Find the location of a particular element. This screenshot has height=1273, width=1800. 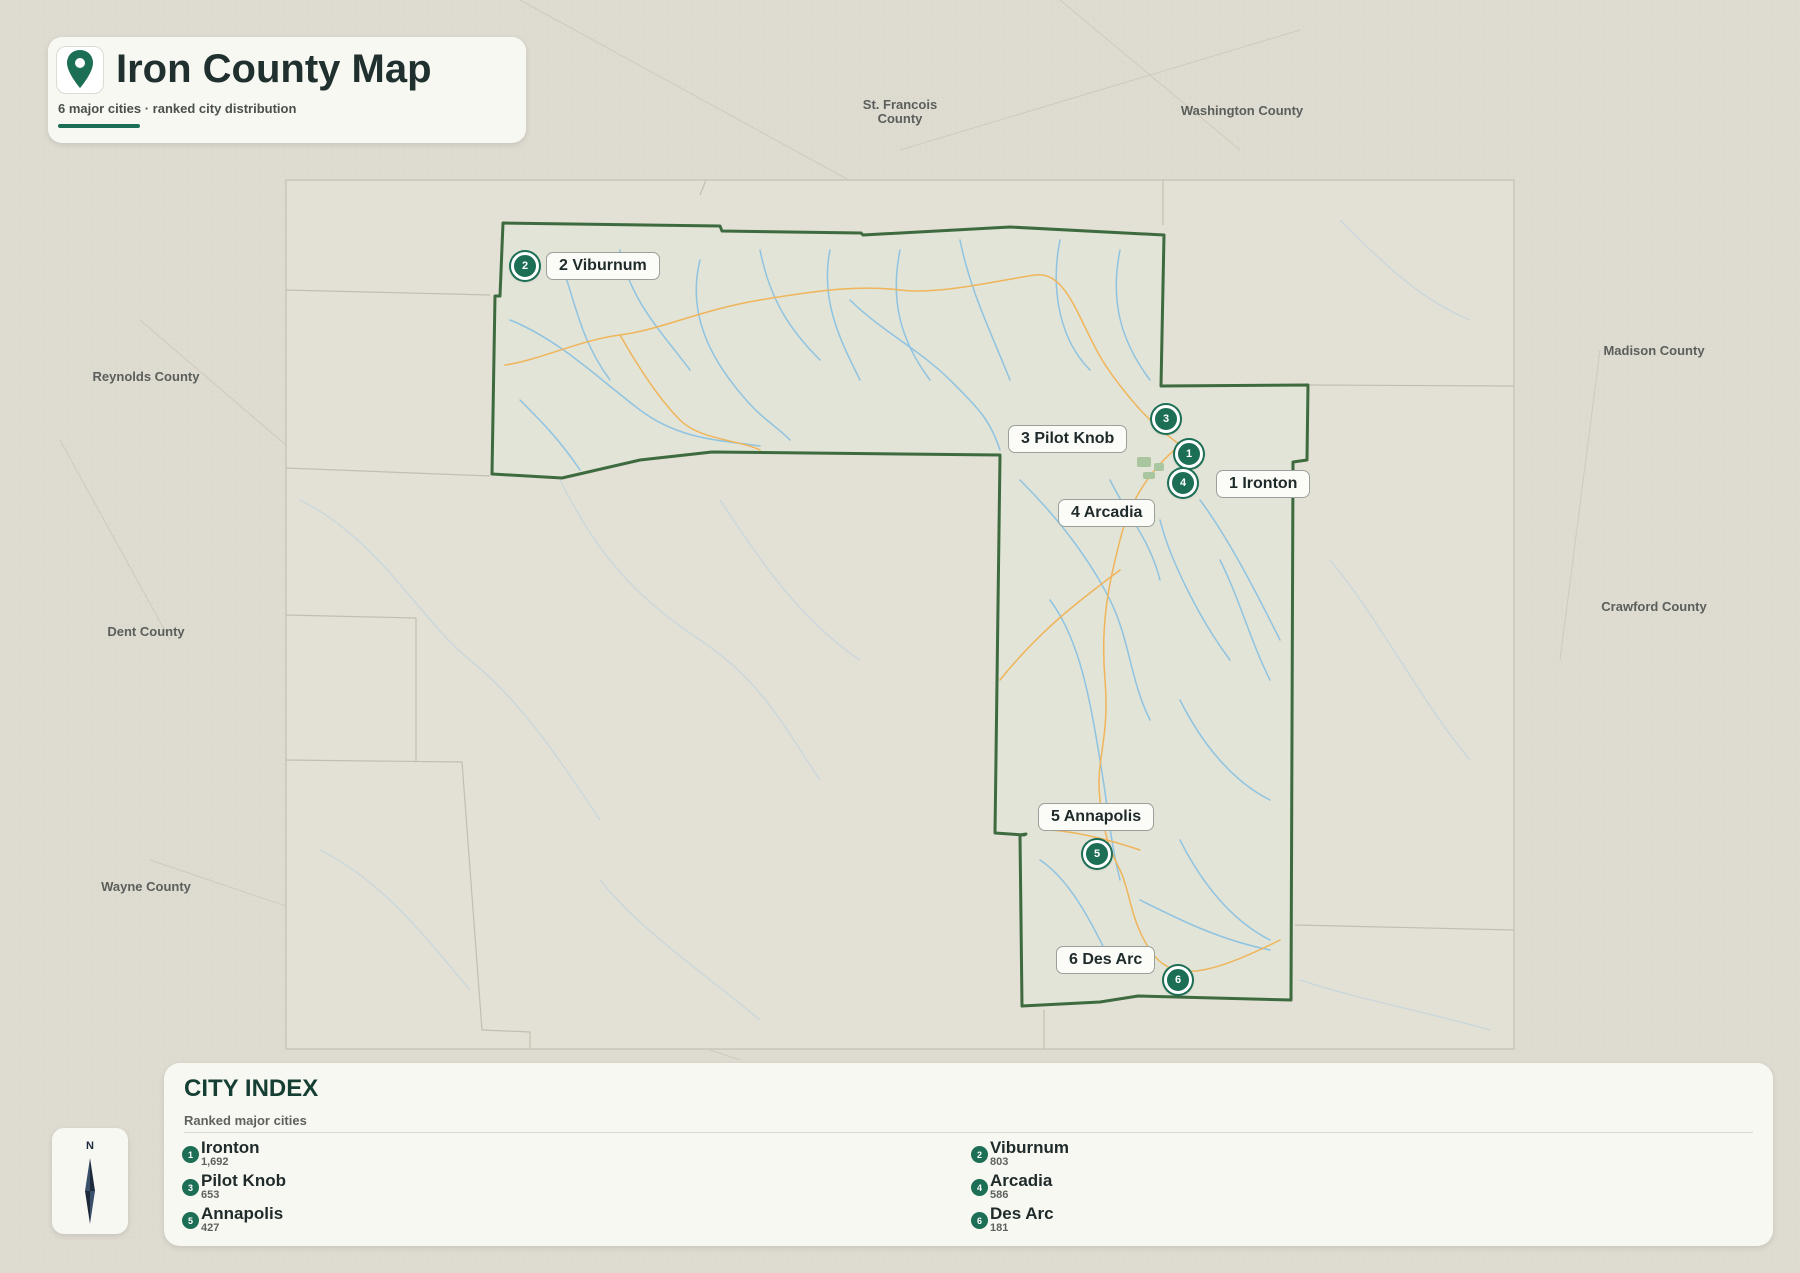

index-city-population: 427 is located at coordinates (210, 1228).